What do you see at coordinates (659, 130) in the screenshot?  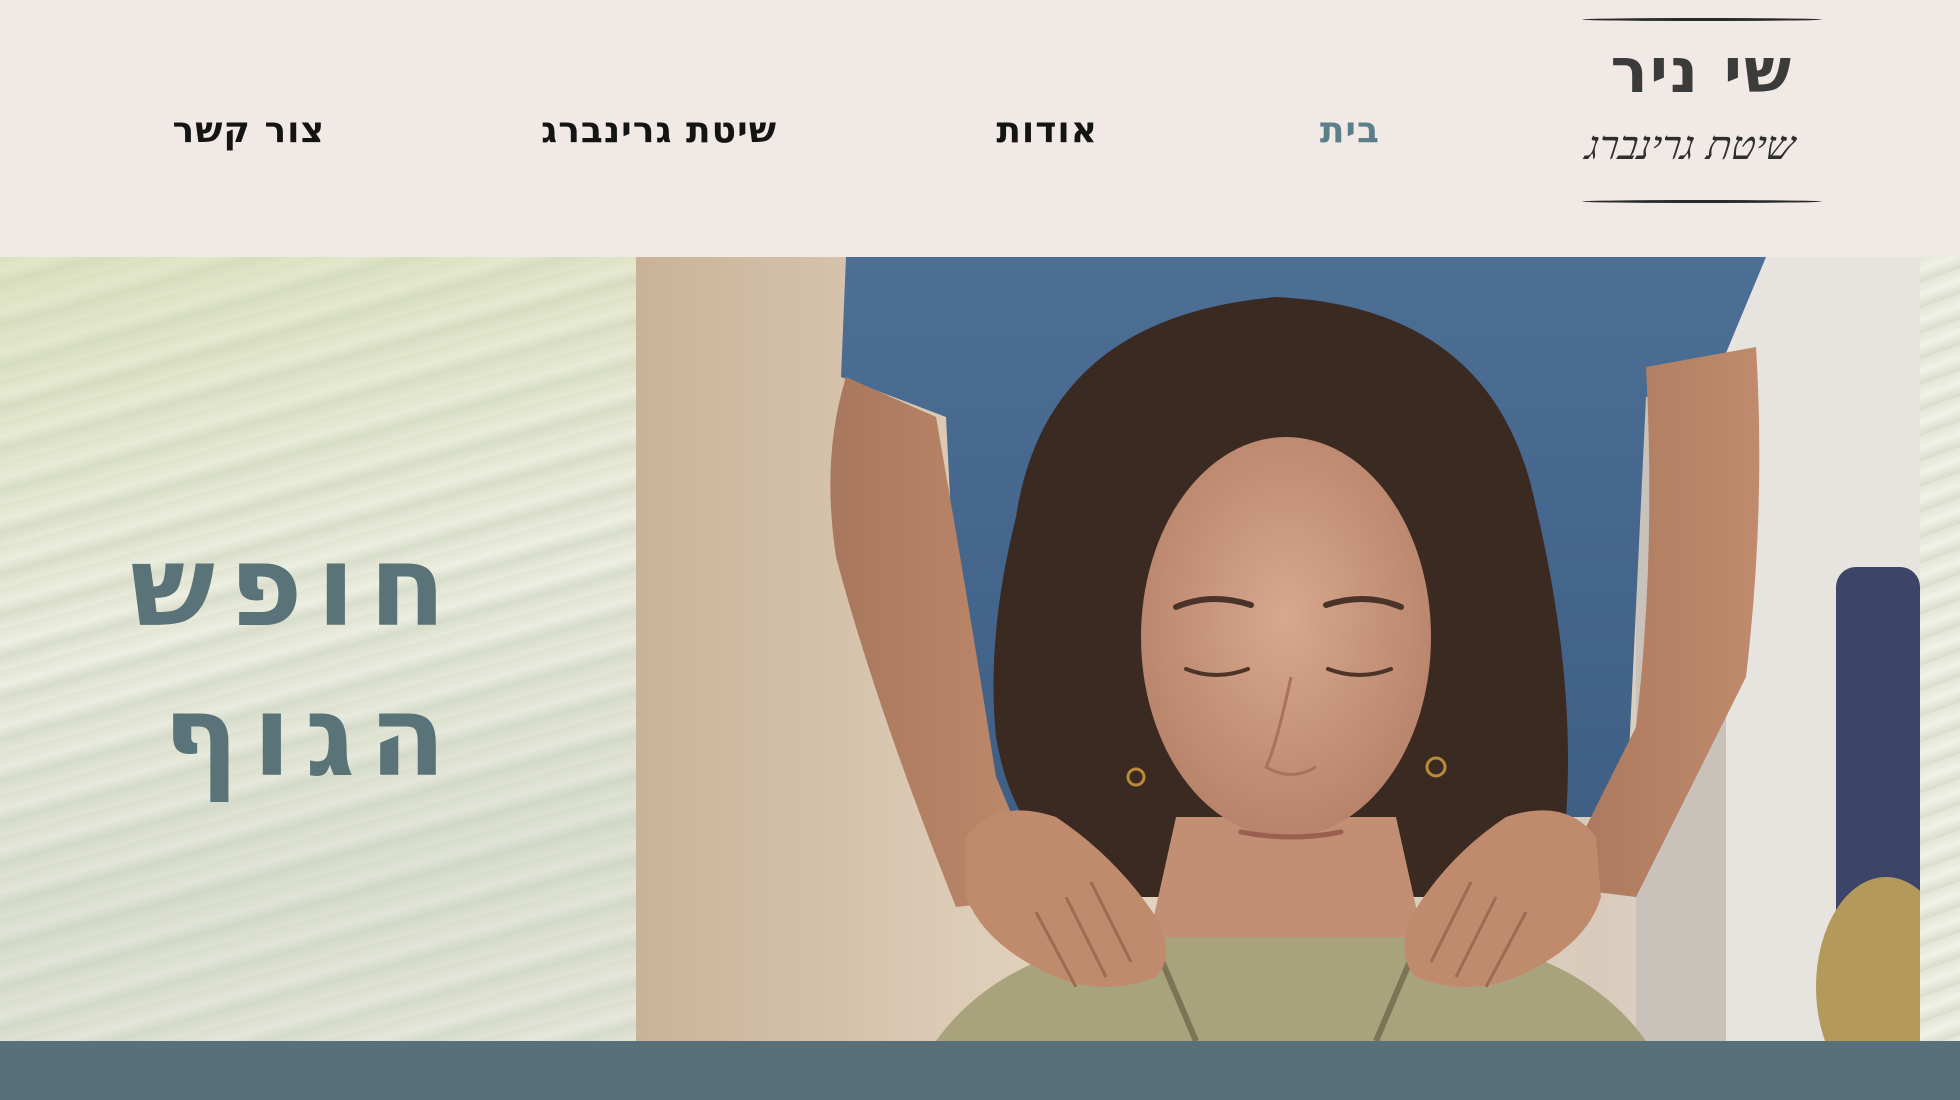 I see `nav-item-greenberg-method: שיטת גרינברג` at bounding box center [659, 130].